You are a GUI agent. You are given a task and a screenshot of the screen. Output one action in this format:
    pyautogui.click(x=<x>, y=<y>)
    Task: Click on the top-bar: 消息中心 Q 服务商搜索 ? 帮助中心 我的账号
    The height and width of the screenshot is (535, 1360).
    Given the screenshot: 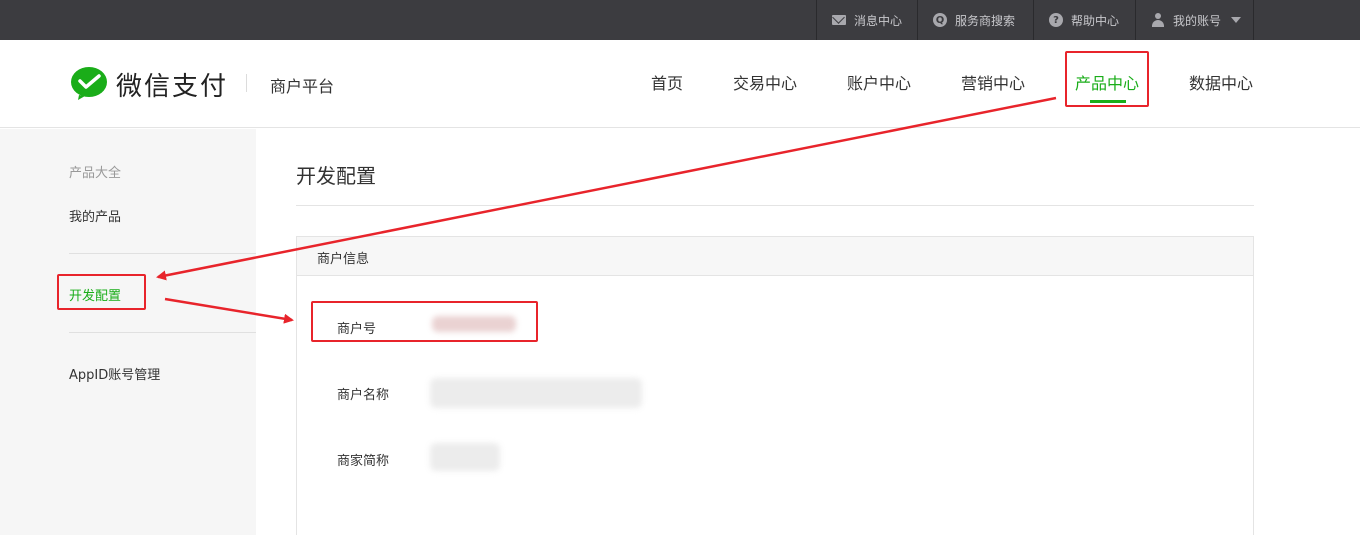 What is the action you would take?
    pyautogui.click(x=680, y=20)
    